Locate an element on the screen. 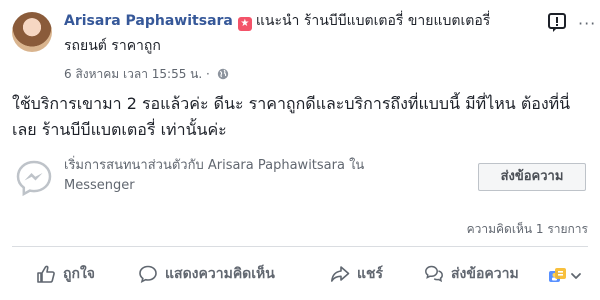  post-body-line: เลย ร้านบีบีแบตเตอรี่ เท่านั้นค่ะ is located at coordinates (119, 129).